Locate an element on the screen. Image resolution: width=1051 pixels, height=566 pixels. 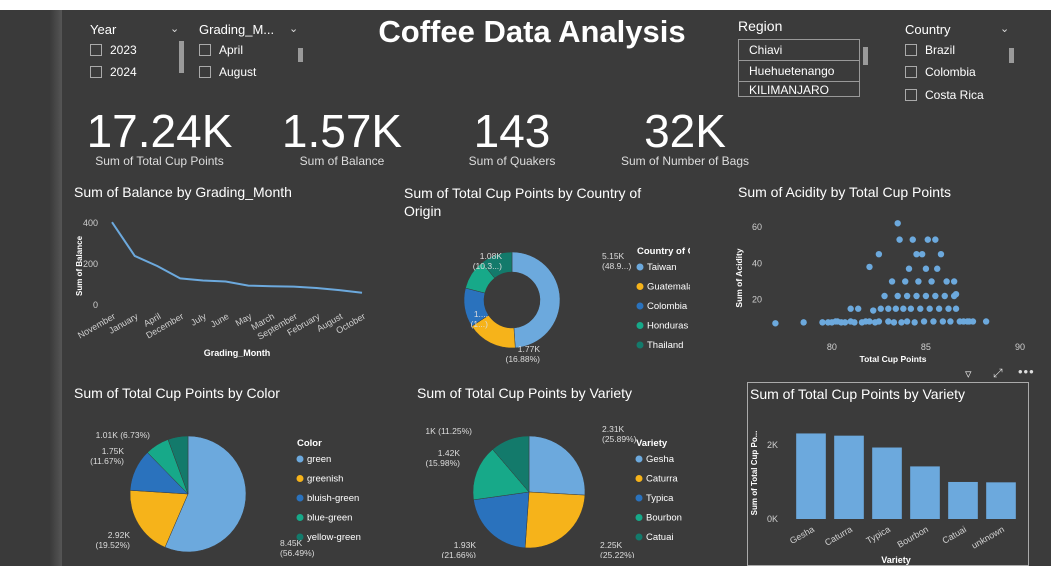
kpi-value: 143 is located at coordinates (512, 131).